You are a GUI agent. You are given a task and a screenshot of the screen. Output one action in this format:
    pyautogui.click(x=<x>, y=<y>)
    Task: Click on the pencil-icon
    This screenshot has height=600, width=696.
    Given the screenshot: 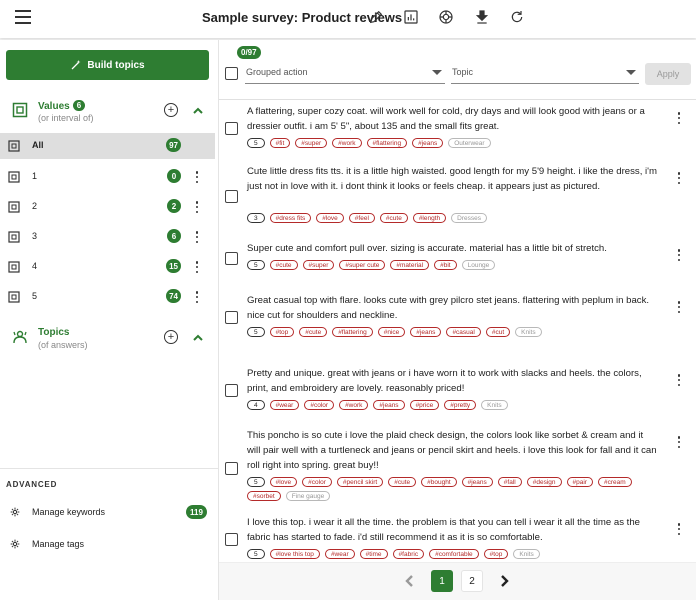 What is the action you would take?
    pyautogui.click(x=376, y=17)
    